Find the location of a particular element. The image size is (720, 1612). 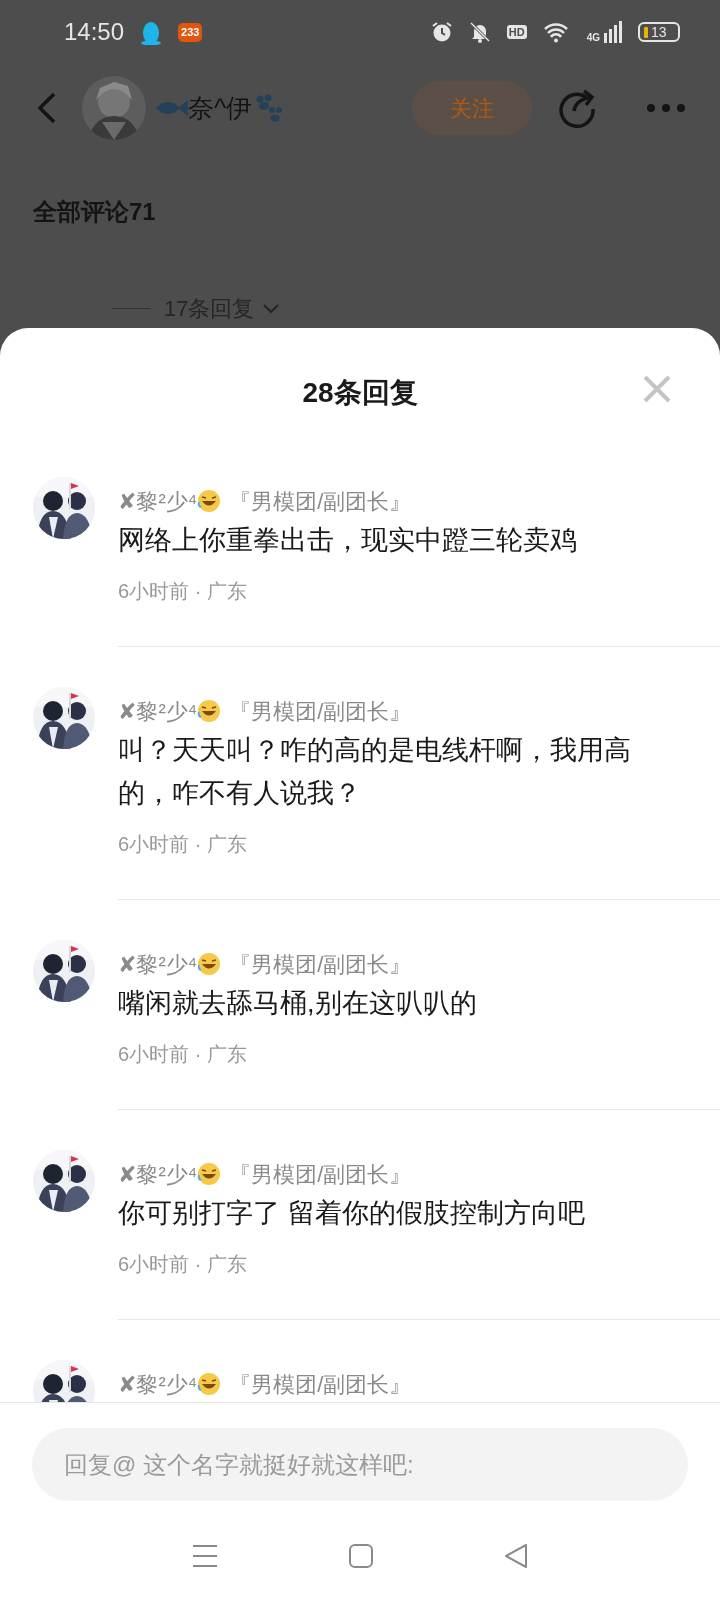

user-name: 奈^伊 is located at coordinates (220, 108).